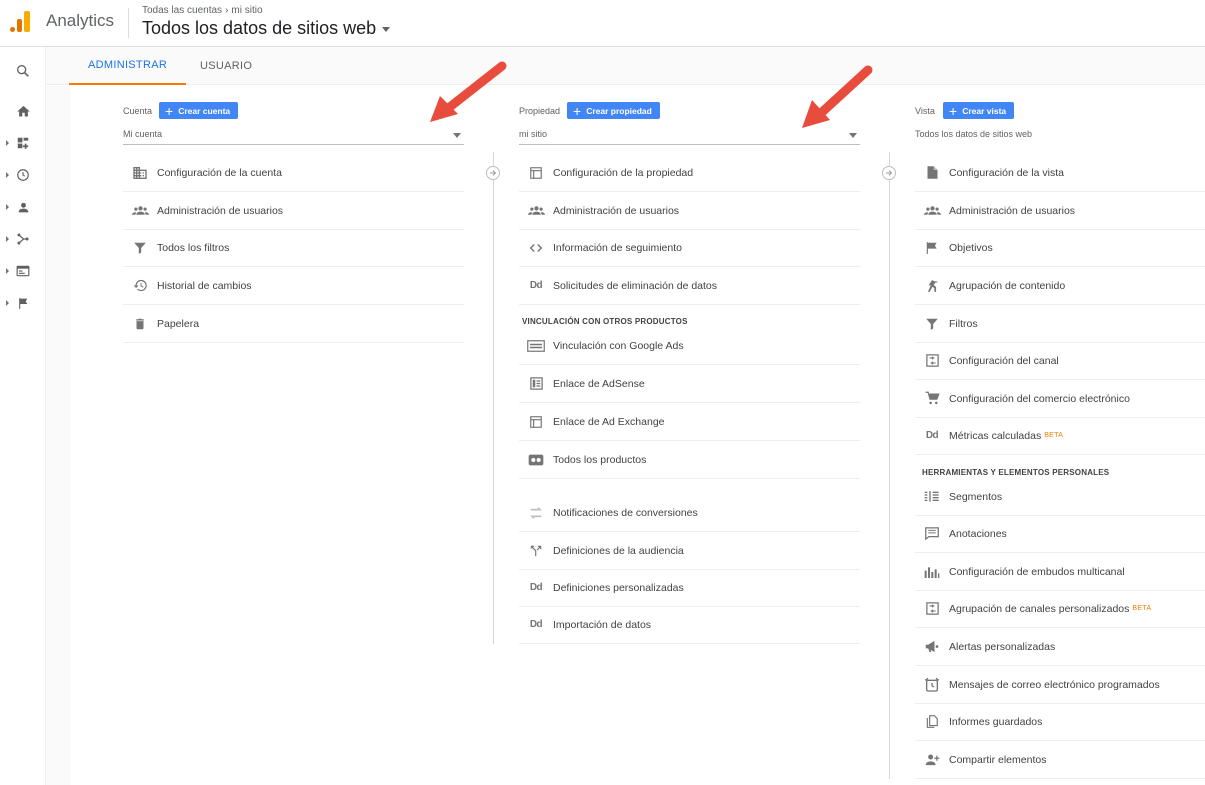  Describe the element at coordinates (493, 173) in the screenshot. I see `arrow-right-circle-icon` at that location.